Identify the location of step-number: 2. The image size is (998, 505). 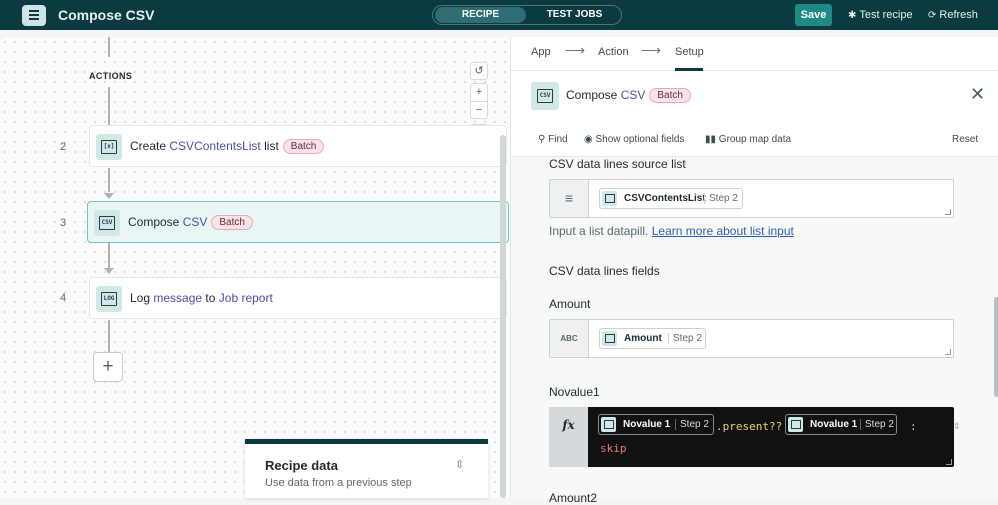
(63, 147).